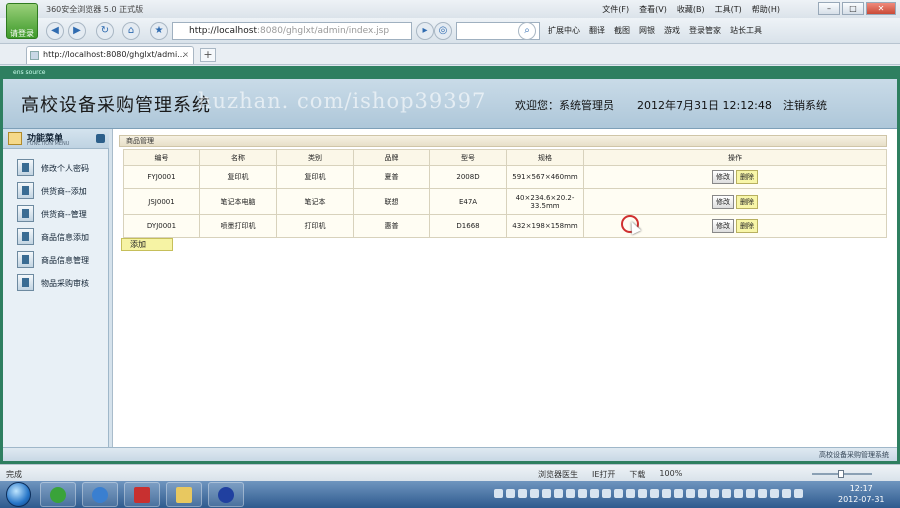  I want to click on app-strip-text: ens source, so click(29, 72).